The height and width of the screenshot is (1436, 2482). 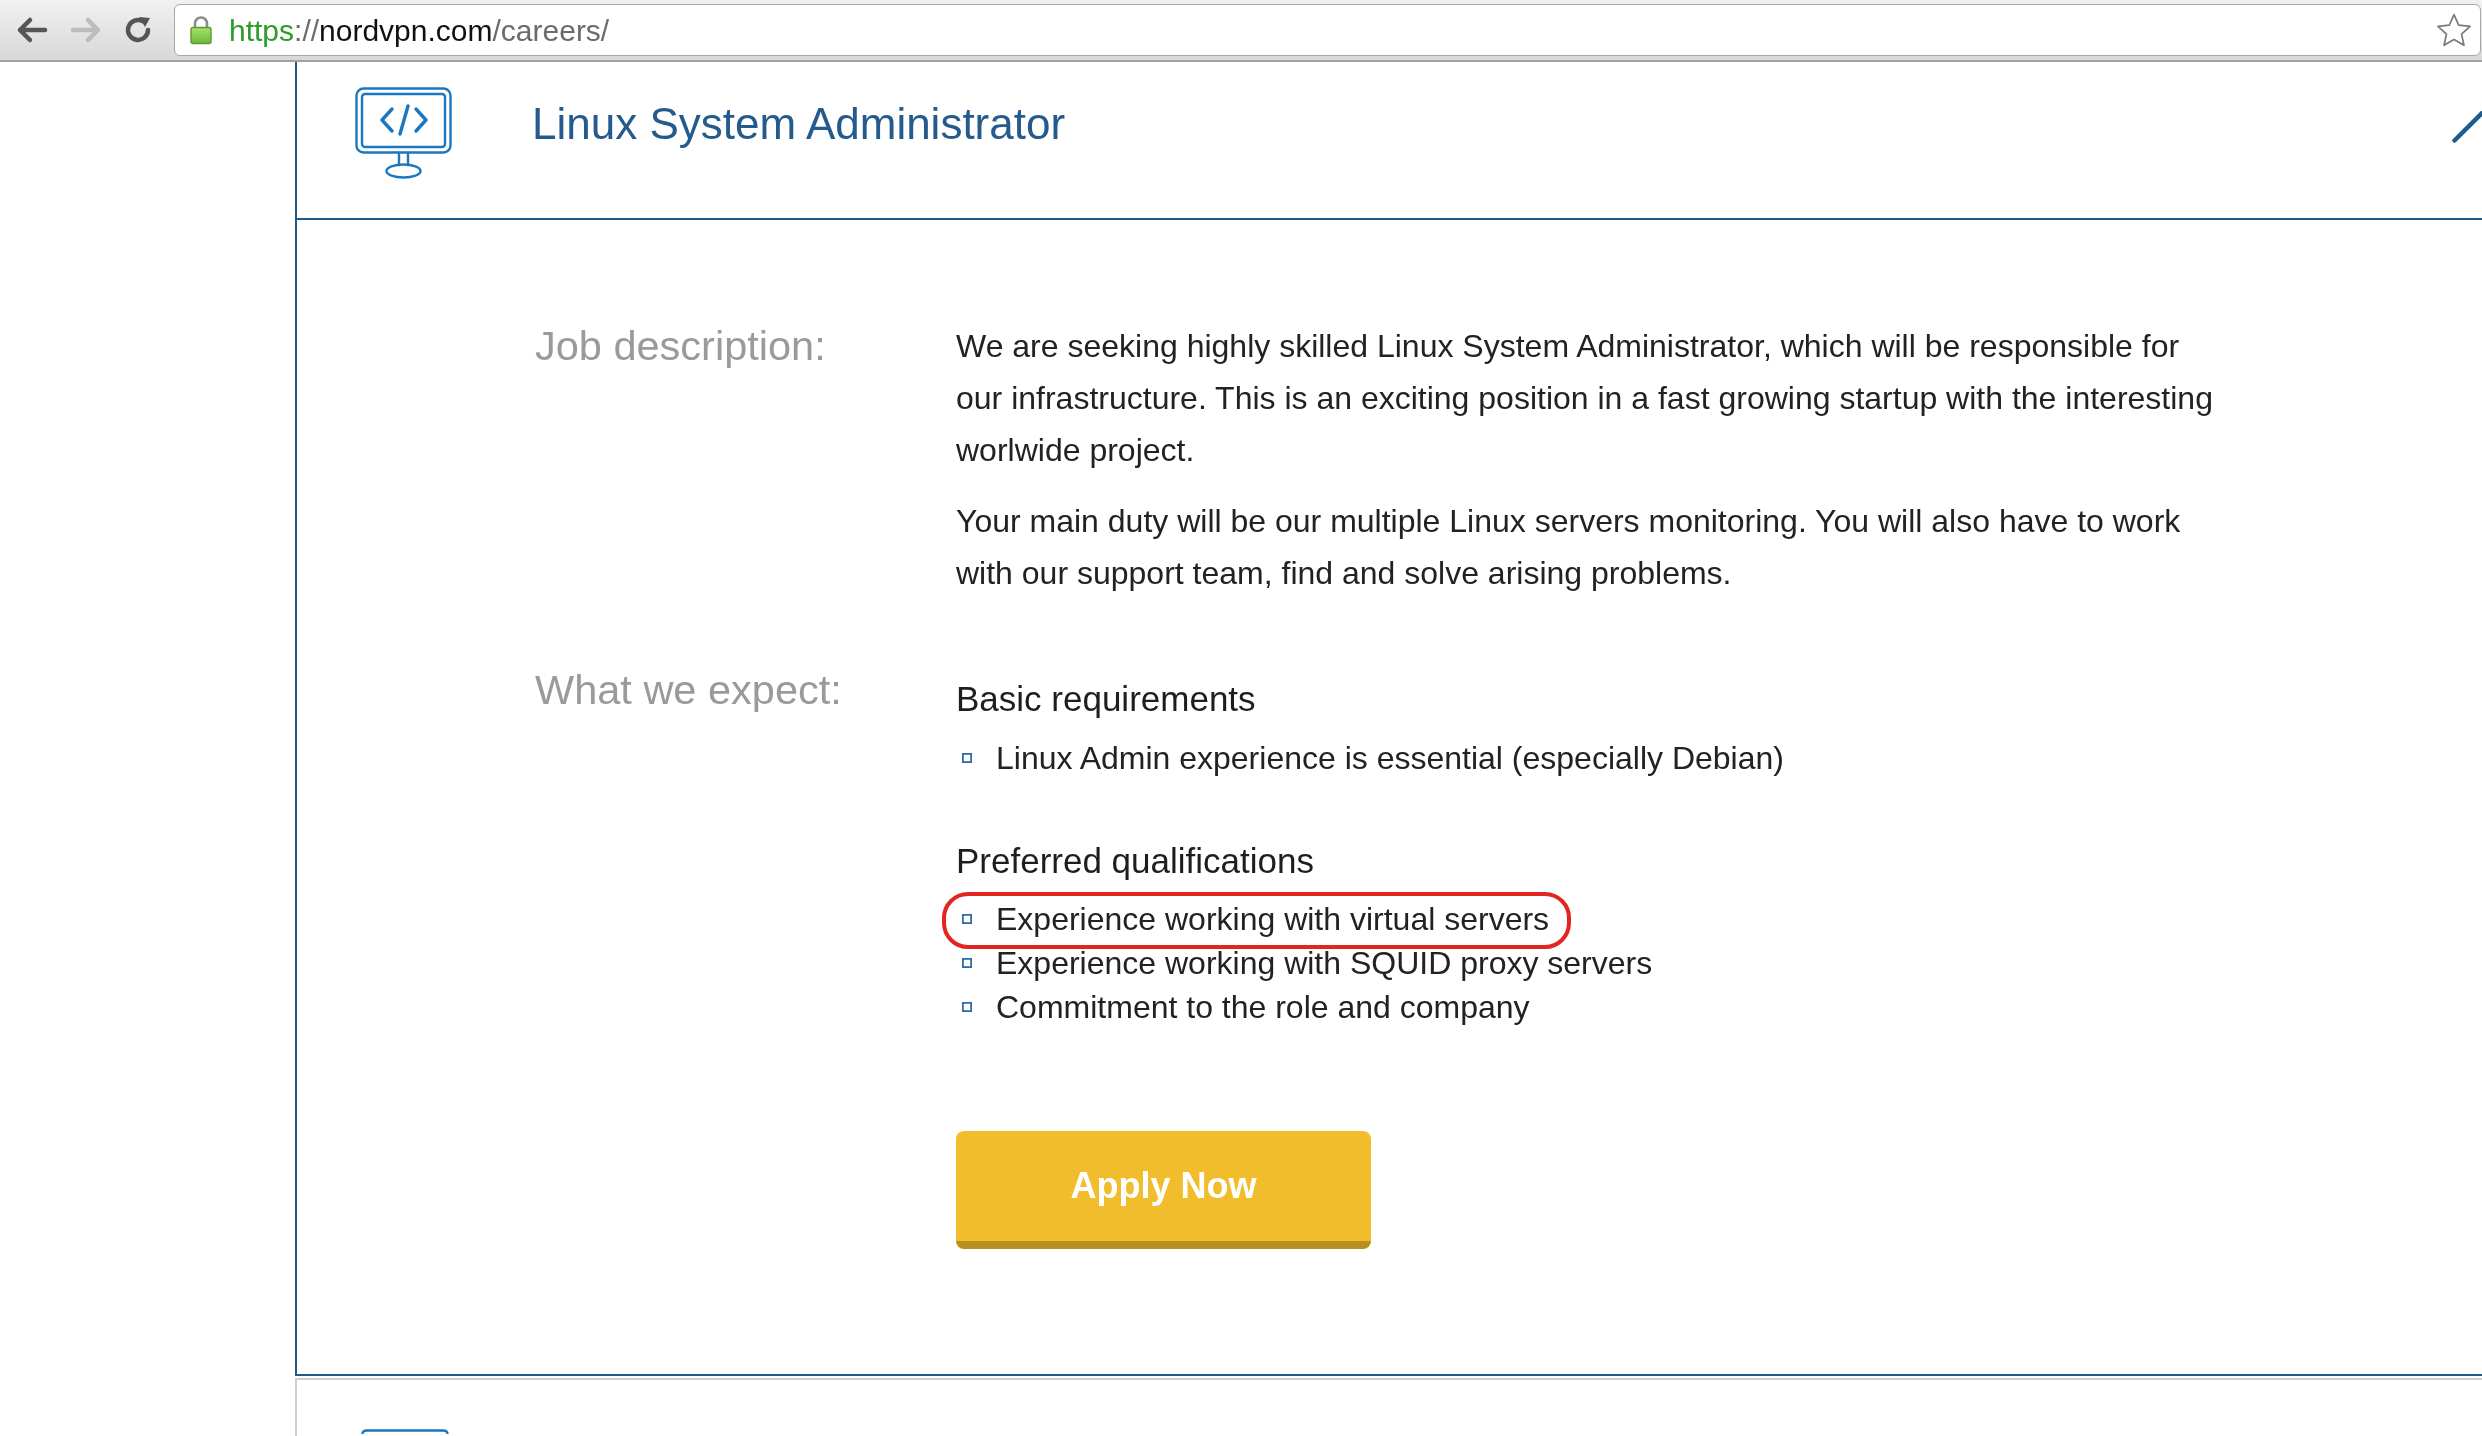 I want to click on description-paragraph: We are seeking highly skilled Linux System Administrator, which will be responsible for our infrastructure. This is an exciting position in a fast growing startup with the interesting worlwide project., so click(x=1585, y=398).